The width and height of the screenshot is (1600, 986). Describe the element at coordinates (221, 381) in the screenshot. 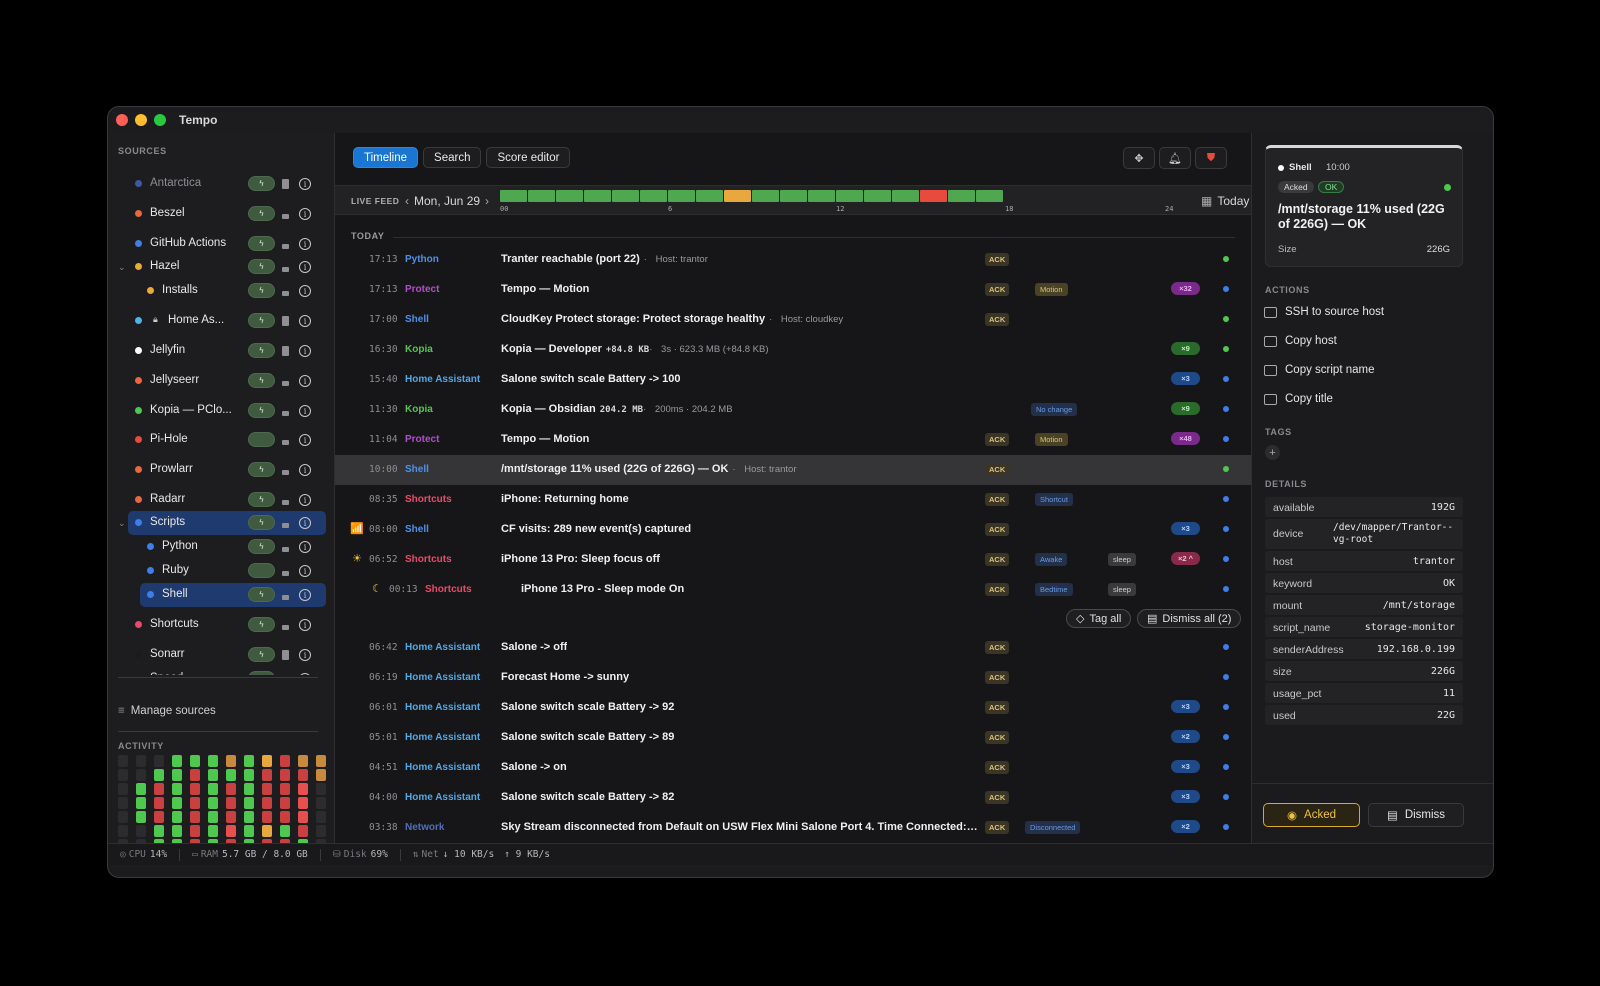

I see `sidebar-item: Jellyseerr ϟ i` at that location.